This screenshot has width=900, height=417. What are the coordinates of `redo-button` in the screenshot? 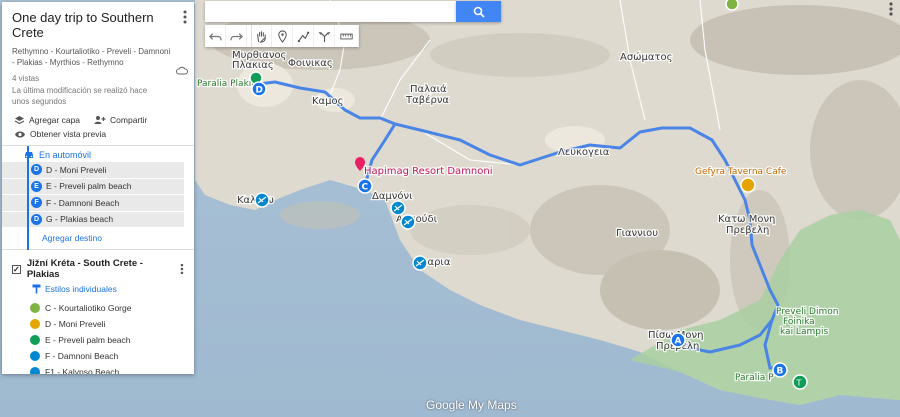 It's located at (236, 36).